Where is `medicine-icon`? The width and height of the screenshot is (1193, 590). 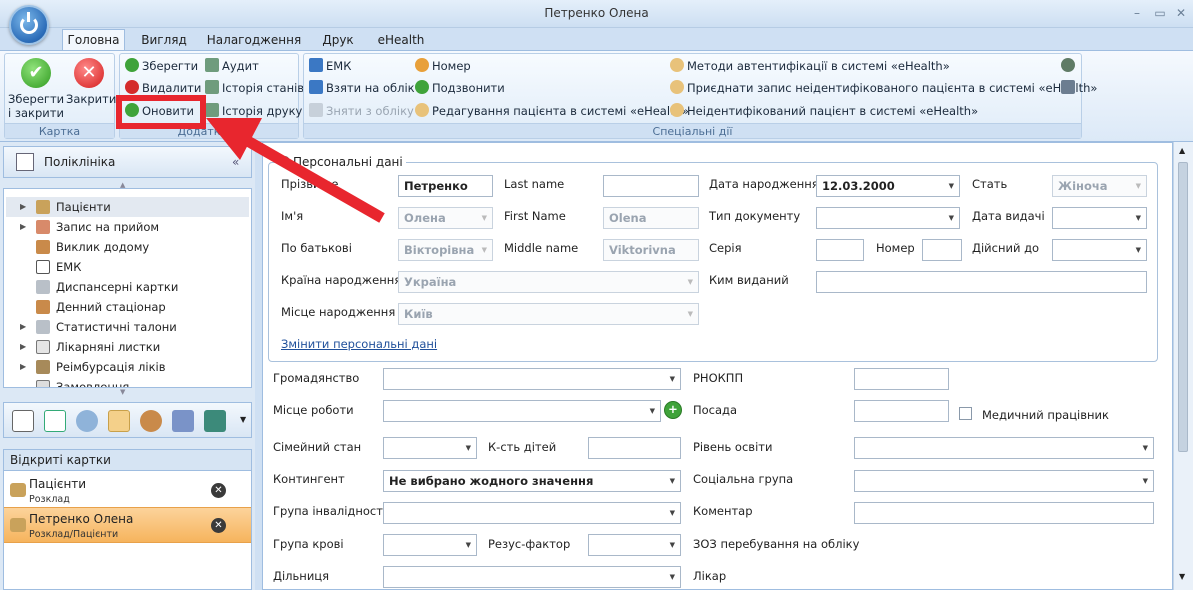 medicine-icon is located at coordinates (87, 421).